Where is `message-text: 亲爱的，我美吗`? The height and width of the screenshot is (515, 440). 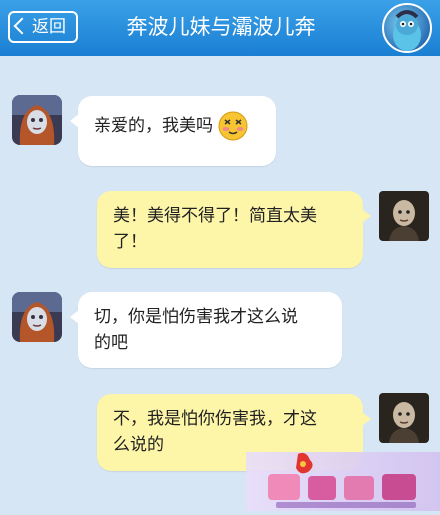
message-text: 亲爱的，我美吗 is located at coordinates (153, 126).